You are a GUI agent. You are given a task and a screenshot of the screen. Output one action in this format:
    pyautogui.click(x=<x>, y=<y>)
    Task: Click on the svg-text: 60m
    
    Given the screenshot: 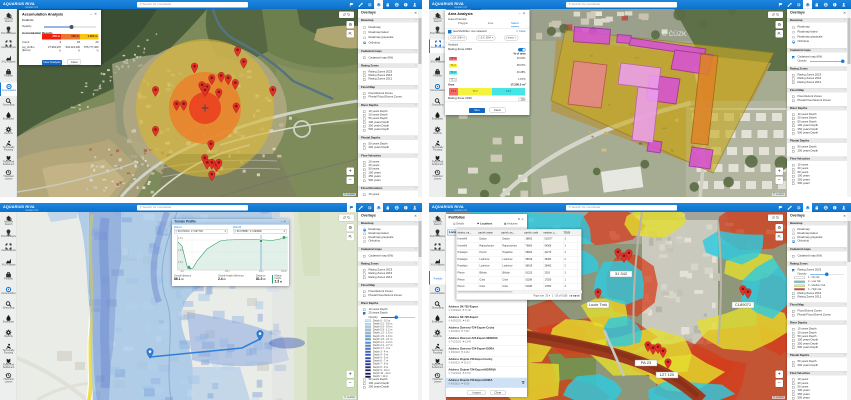 What is the action you would take?
    pyautogui.click(x=261, y=271)
    